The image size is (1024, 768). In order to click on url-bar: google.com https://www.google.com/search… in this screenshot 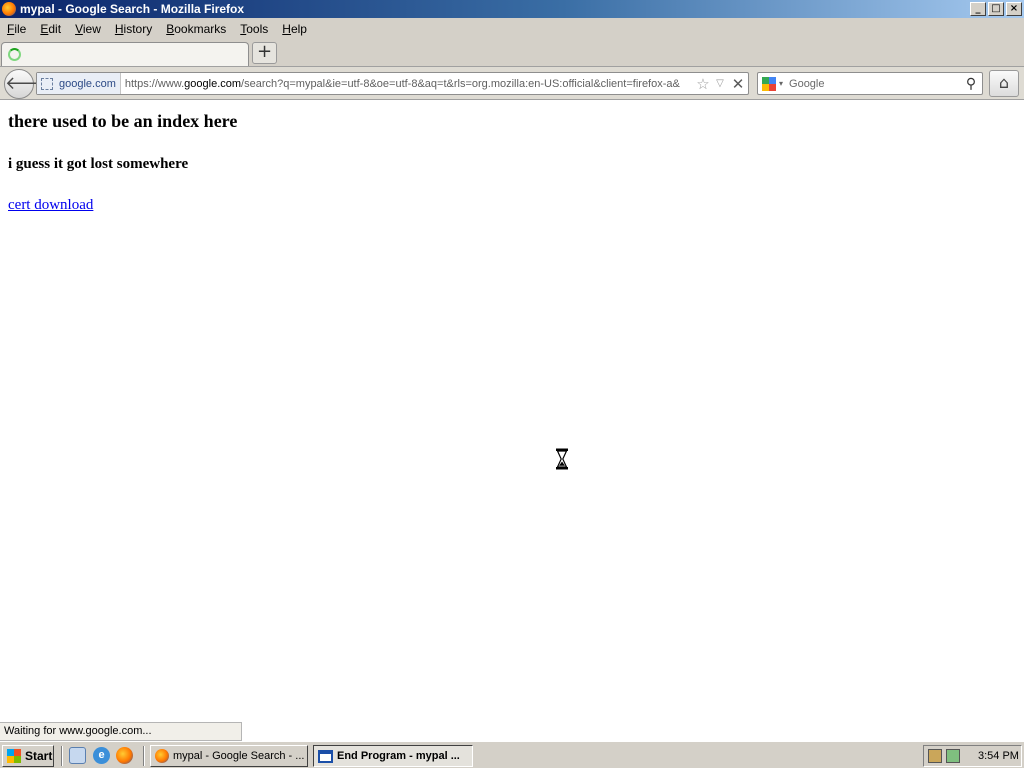, I will do `click(392, 83)`.